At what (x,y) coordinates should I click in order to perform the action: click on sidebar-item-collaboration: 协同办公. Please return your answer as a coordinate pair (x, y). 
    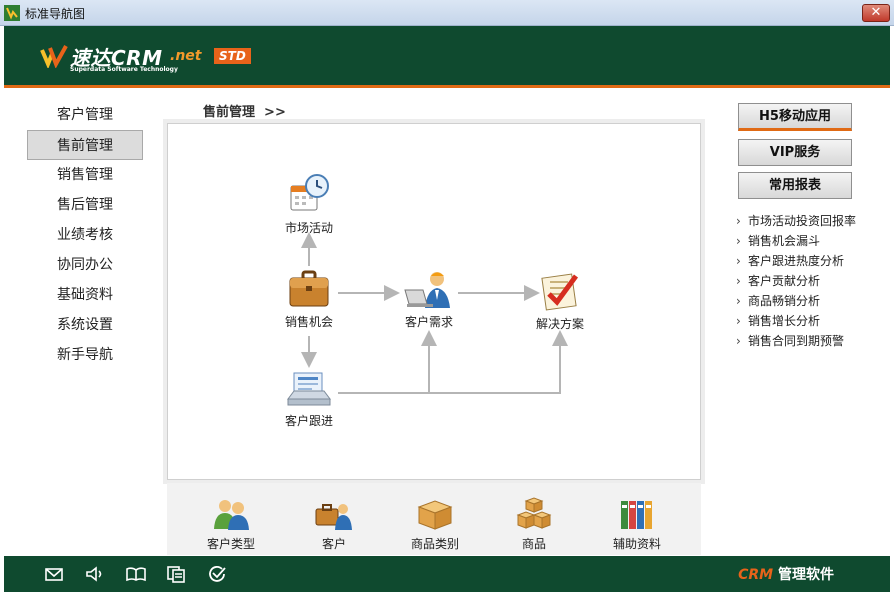
    Looking at the image, I should click on (85, 265).